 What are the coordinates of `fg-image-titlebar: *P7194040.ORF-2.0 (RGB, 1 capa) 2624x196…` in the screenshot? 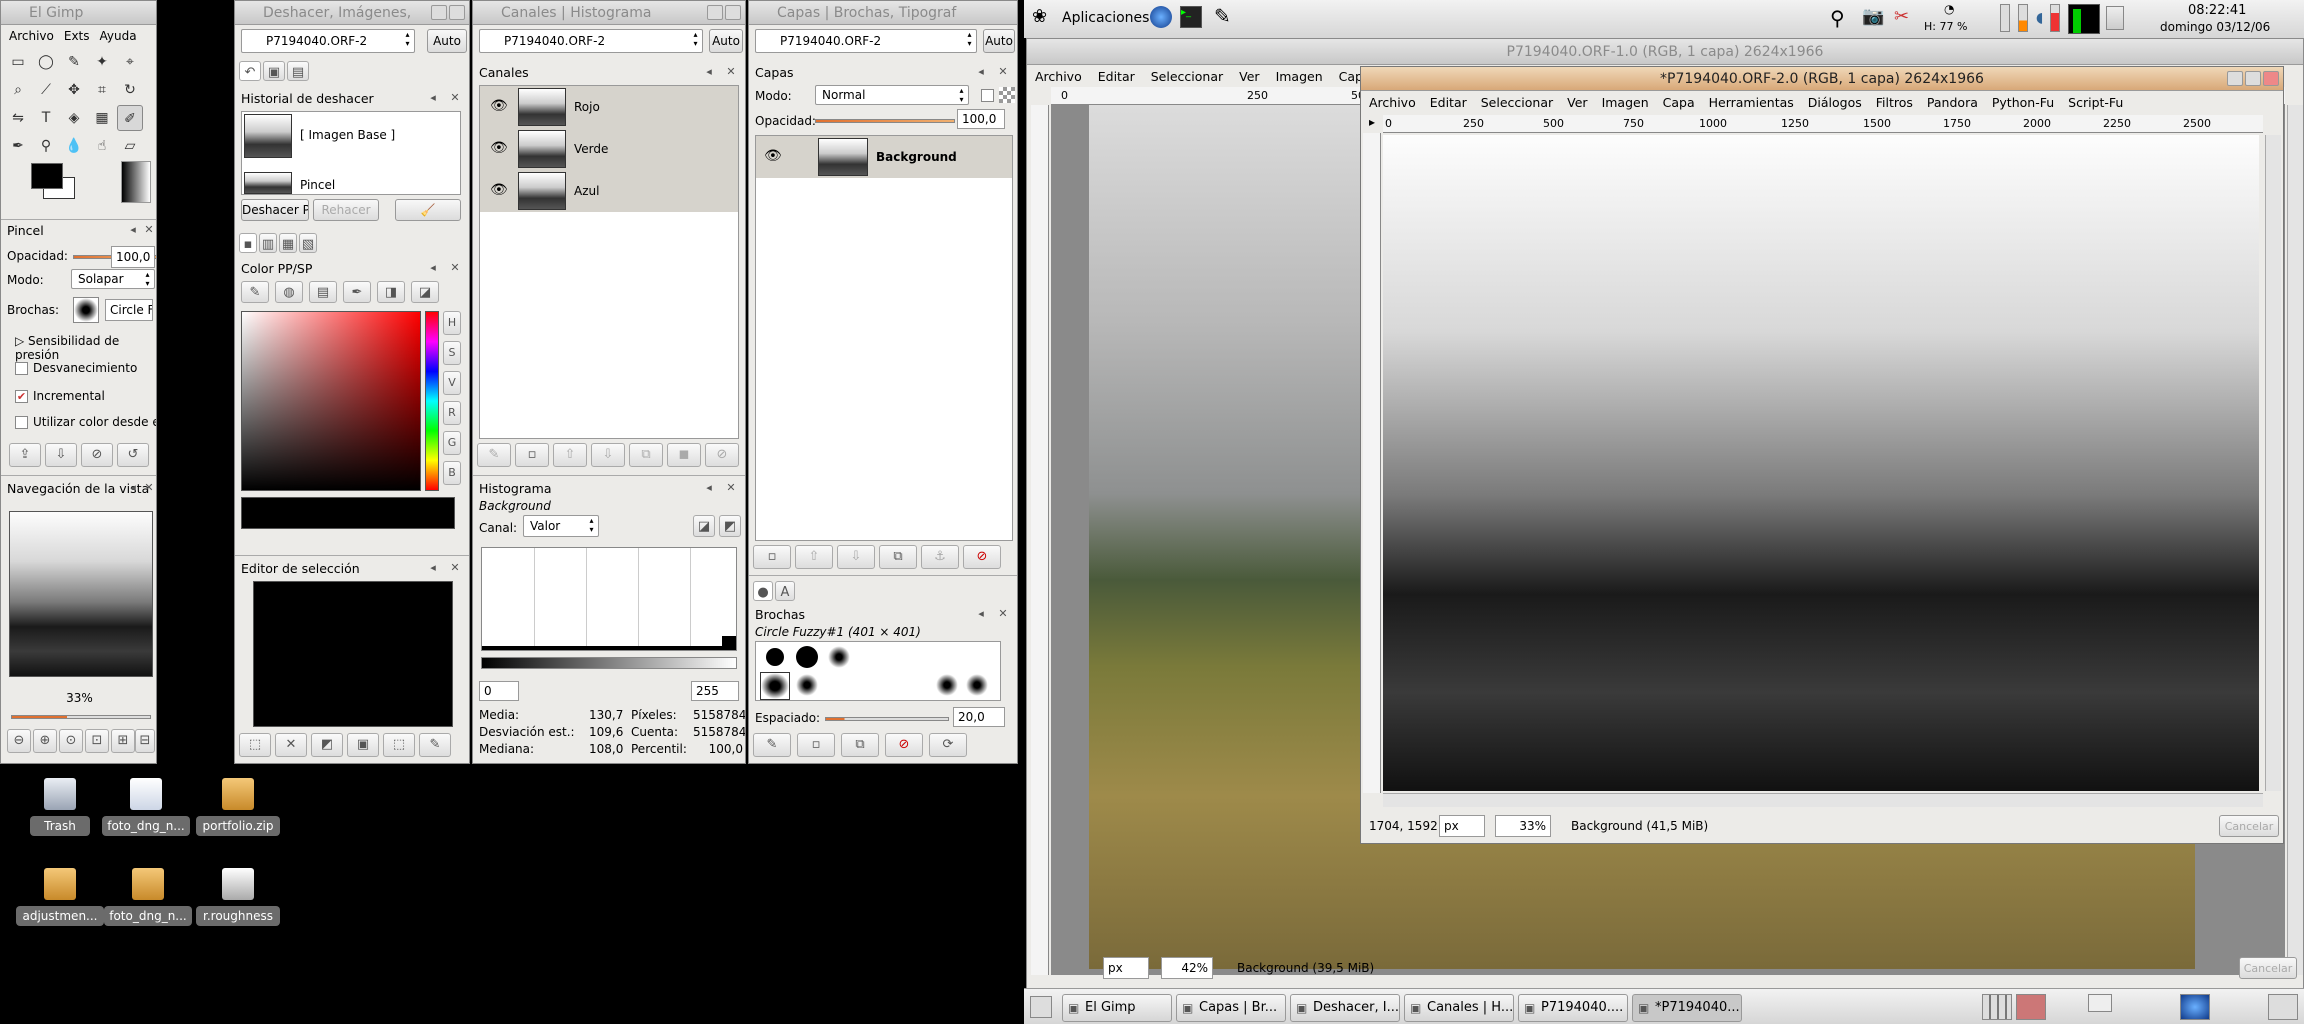 It's located at (1822, 79).